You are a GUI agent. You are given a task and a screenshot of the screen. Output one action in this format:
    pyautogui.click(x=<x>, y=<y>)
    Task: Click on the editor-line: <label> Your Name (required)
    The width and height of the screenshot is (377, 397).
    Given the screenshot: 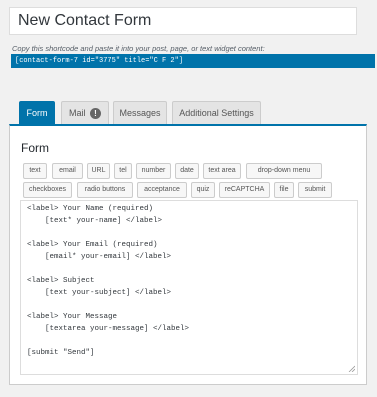 What is the action you would take?
    pyautogui.click(x=90, y=209)
    